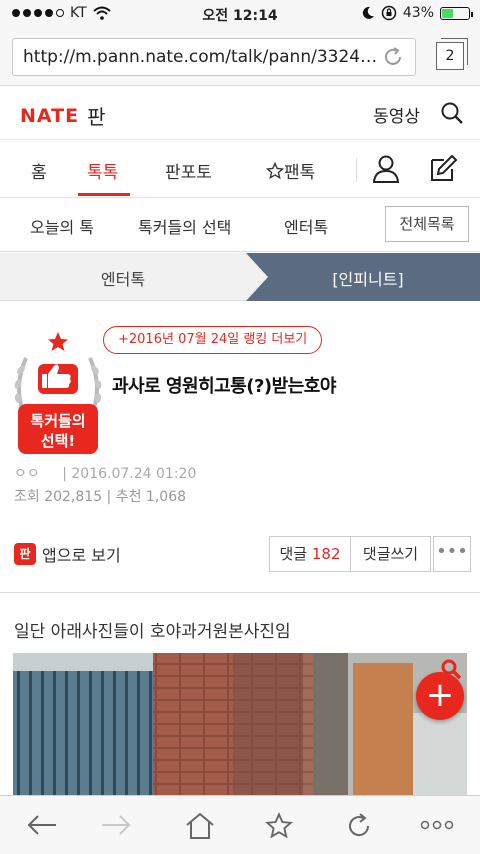 This screenshot has width=480, height=854. What do you see at coordinates (240, 592) in the screenshot?
I see `section-divider` at bounding box center [240, 592].